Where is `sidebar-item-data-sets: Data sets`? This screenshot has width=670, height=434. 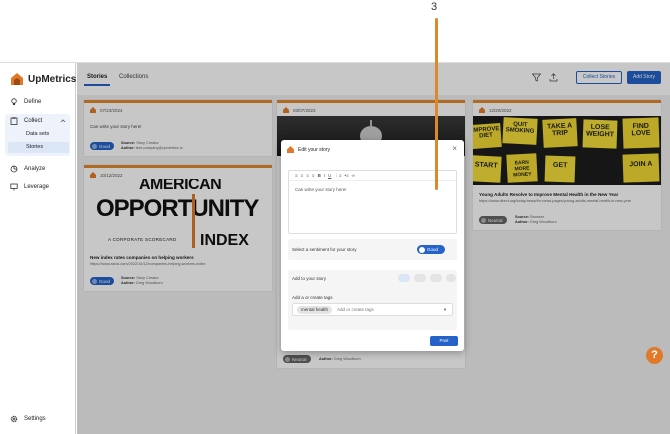 sidebar-item-data-sets: Data sets is located at coordinates (37, 134).